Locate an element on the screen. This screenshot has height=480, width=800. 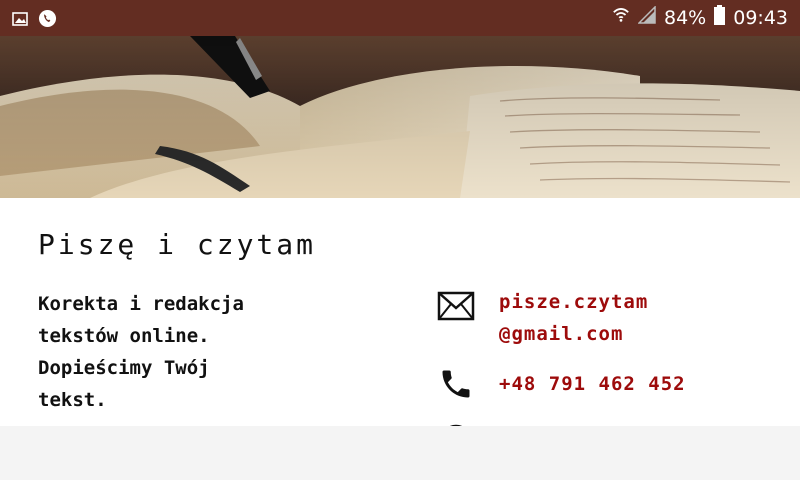
email-line: @gmail.com is located at coordinates (561, 334).